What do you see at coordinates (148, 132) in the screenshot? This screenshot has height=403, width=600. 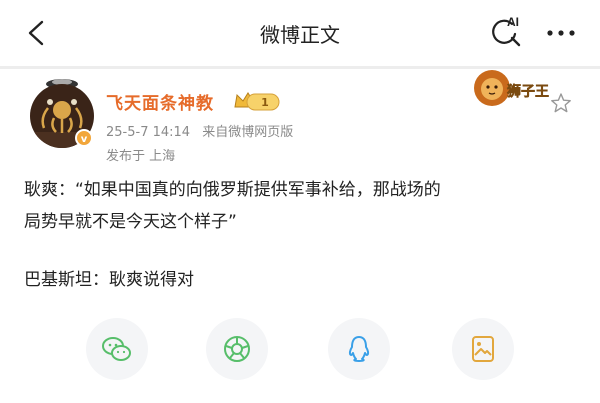 I see `timestamp: 25-5-7 14:14` at bounding box center [148, 132].